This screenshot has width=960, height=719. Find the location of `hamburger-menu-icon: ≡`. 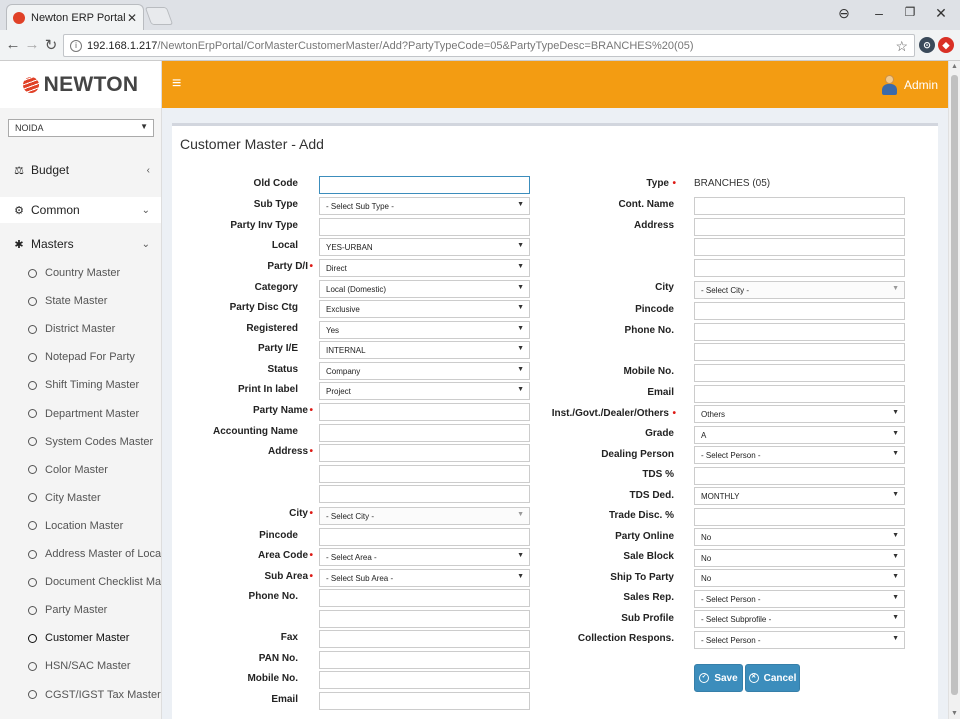

hamburger-menu-icon: ≡ is located at coordinates (176, 84).